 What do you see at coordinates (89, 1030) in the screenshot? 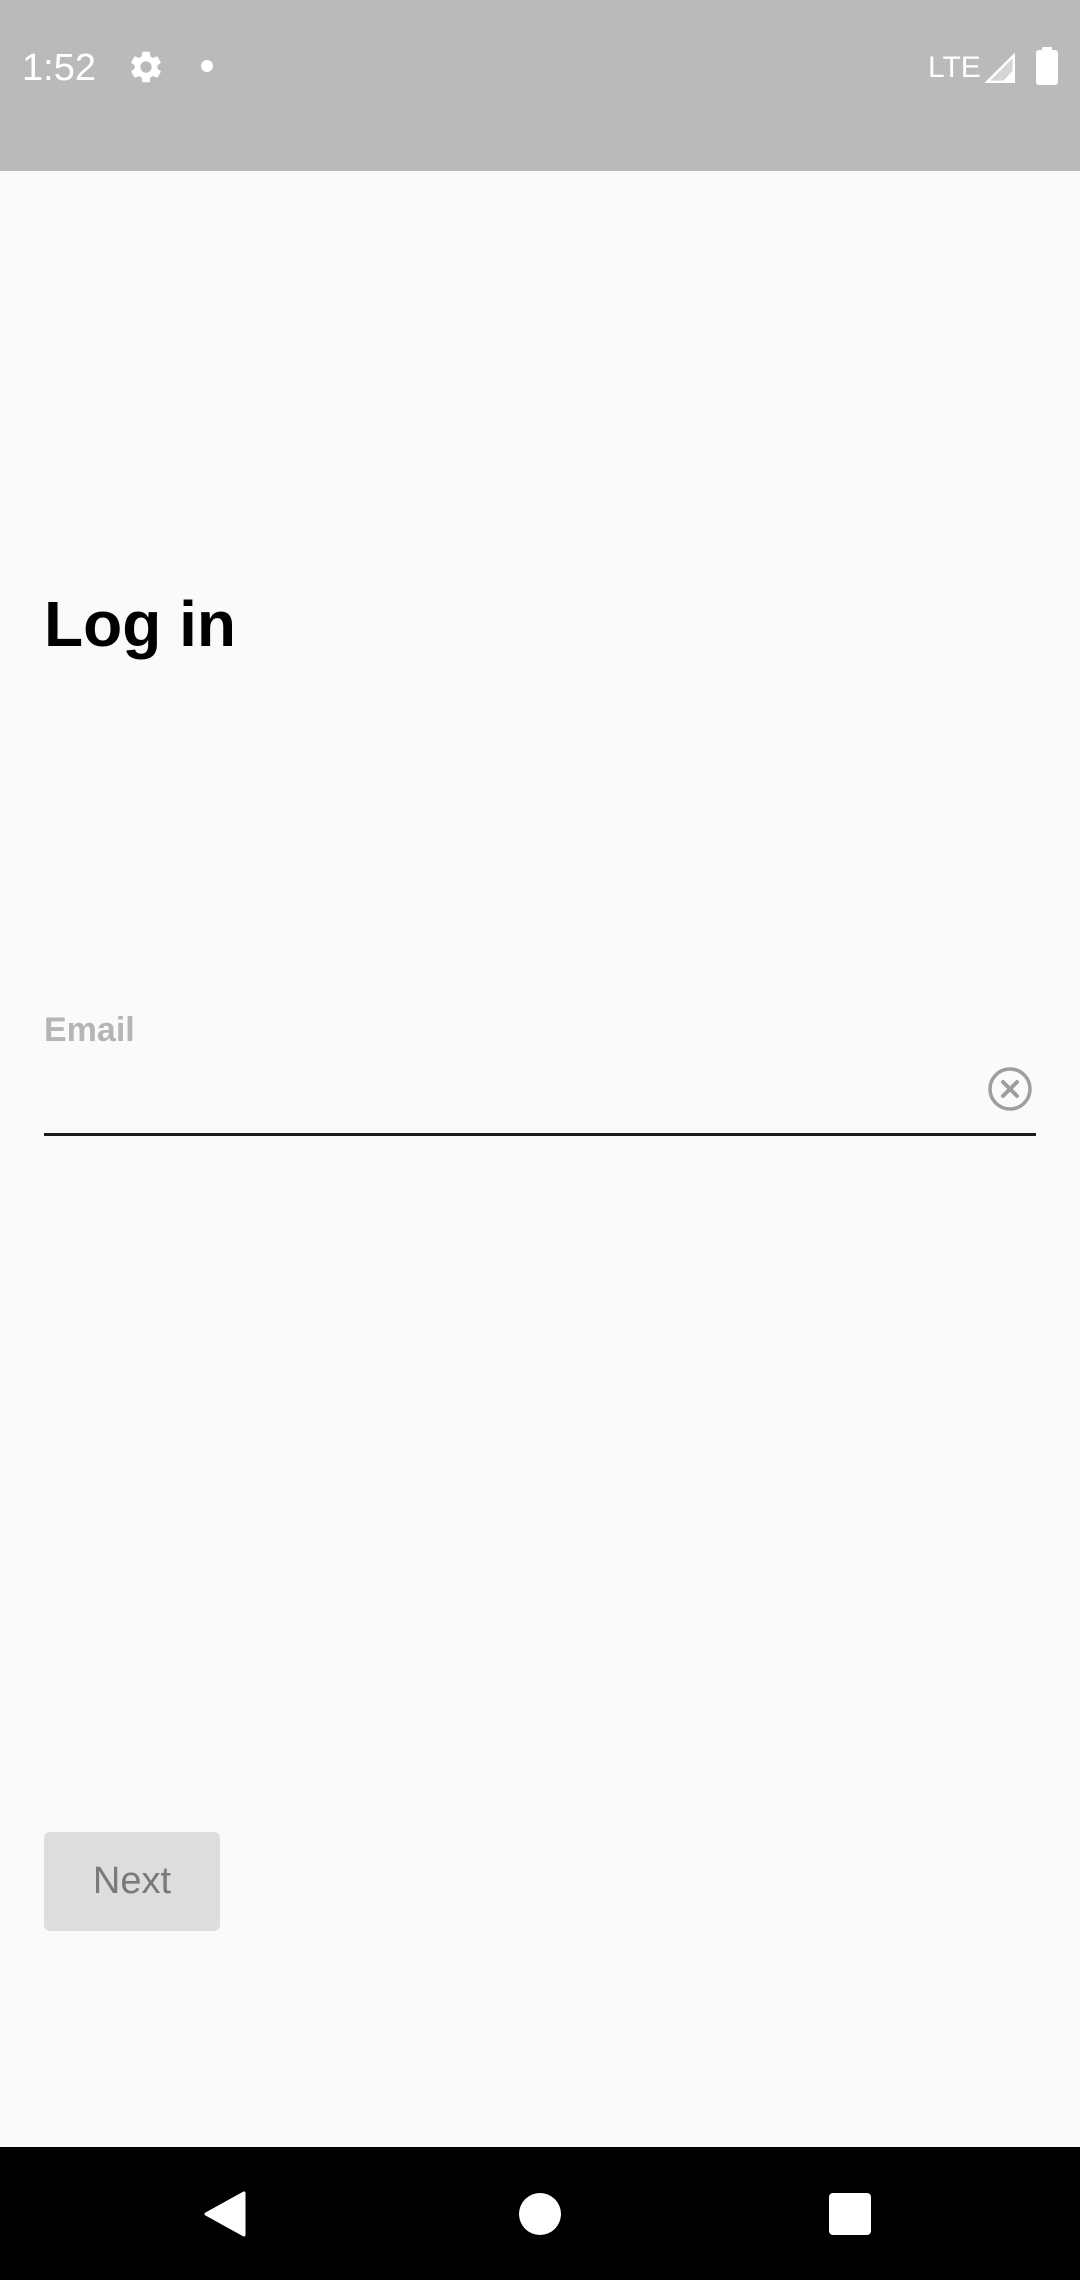
I see `email-label: Email` at bounding box center [89, 1030].